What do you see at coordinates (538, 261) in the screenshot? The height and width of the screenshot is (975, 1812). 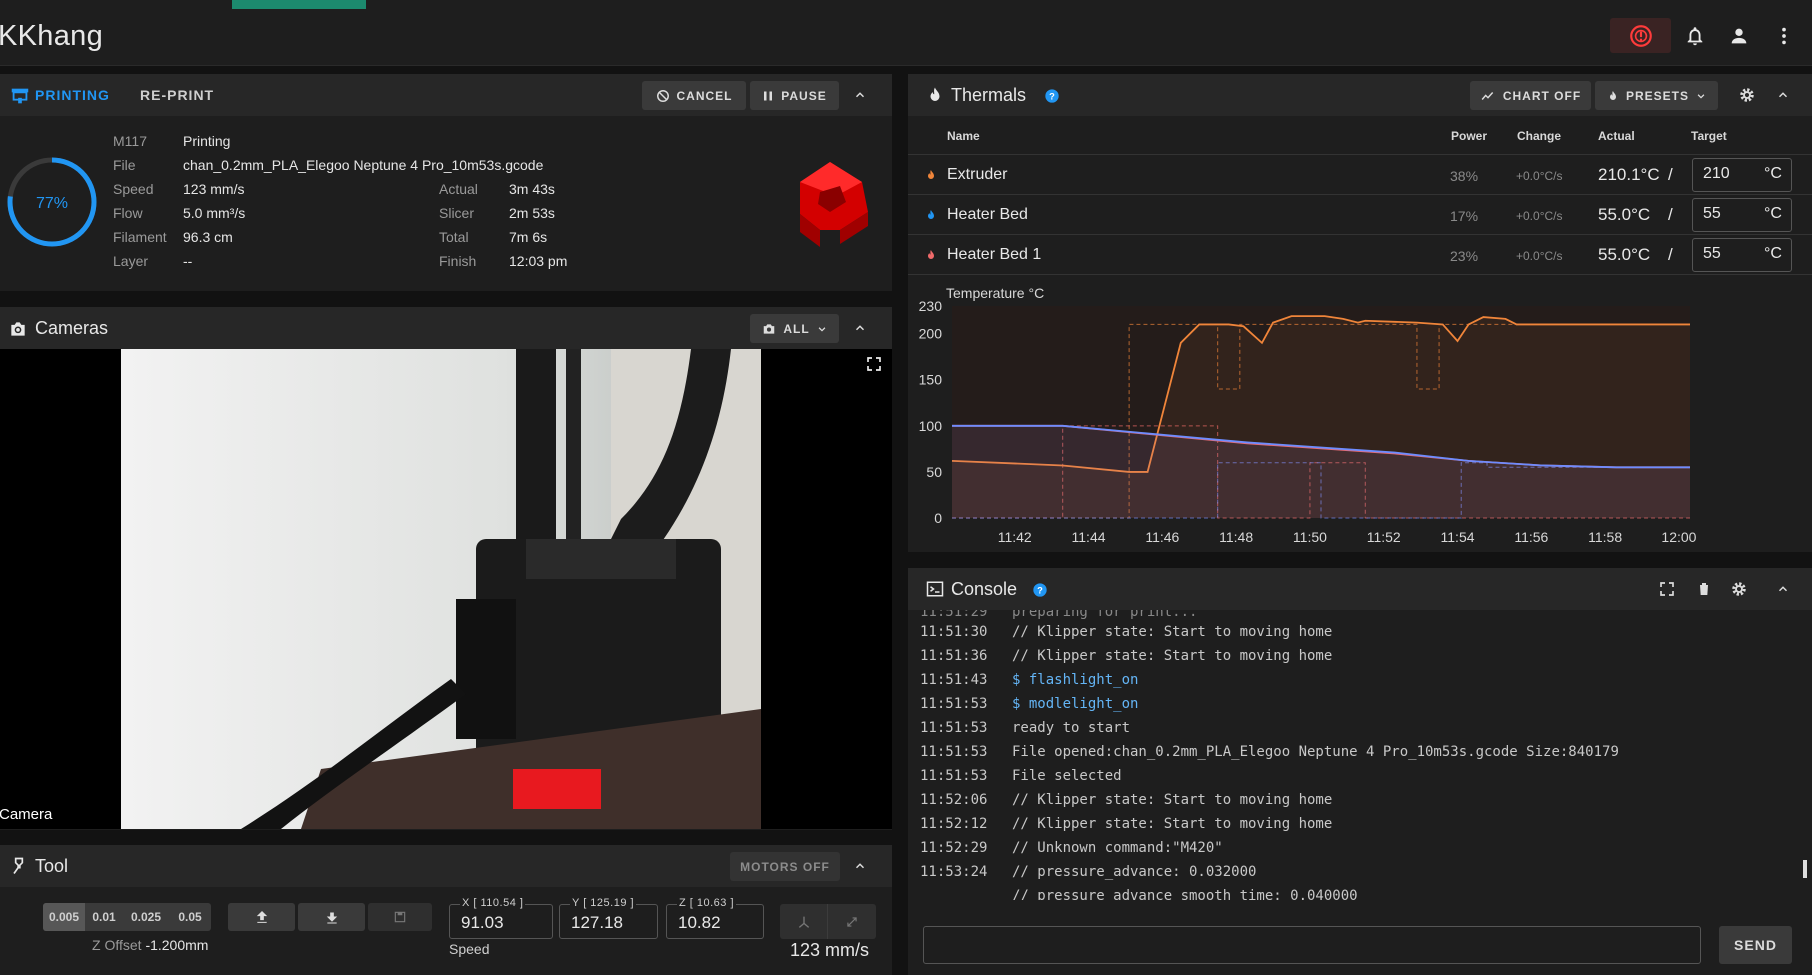 I see `time-value: 12:03 pm` at bounding box center [538, 261].